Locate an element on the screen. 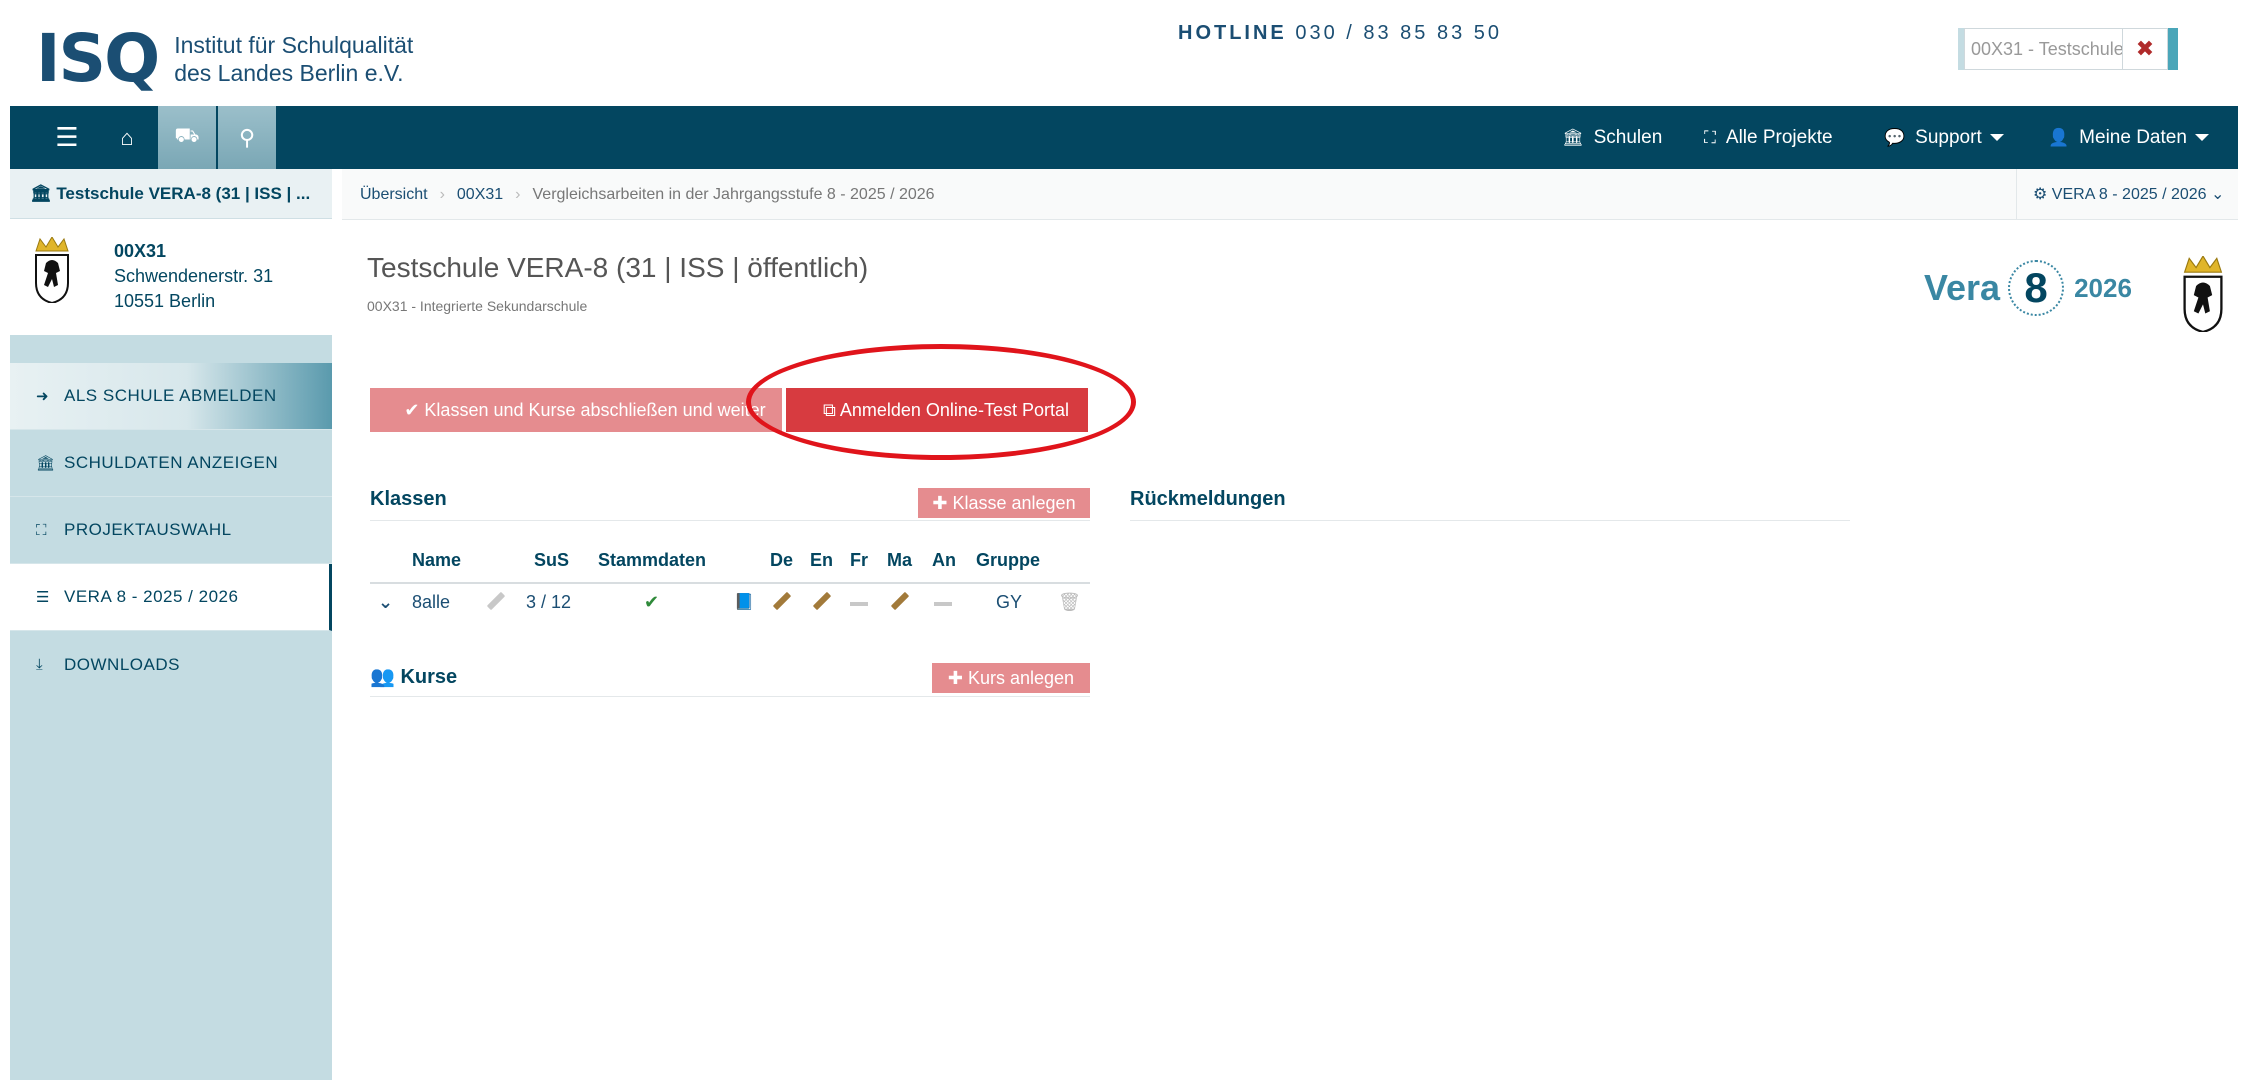  page-subtitle: 00X31 - Integrierte Sekundarschule is located at coordinates (477, 306).